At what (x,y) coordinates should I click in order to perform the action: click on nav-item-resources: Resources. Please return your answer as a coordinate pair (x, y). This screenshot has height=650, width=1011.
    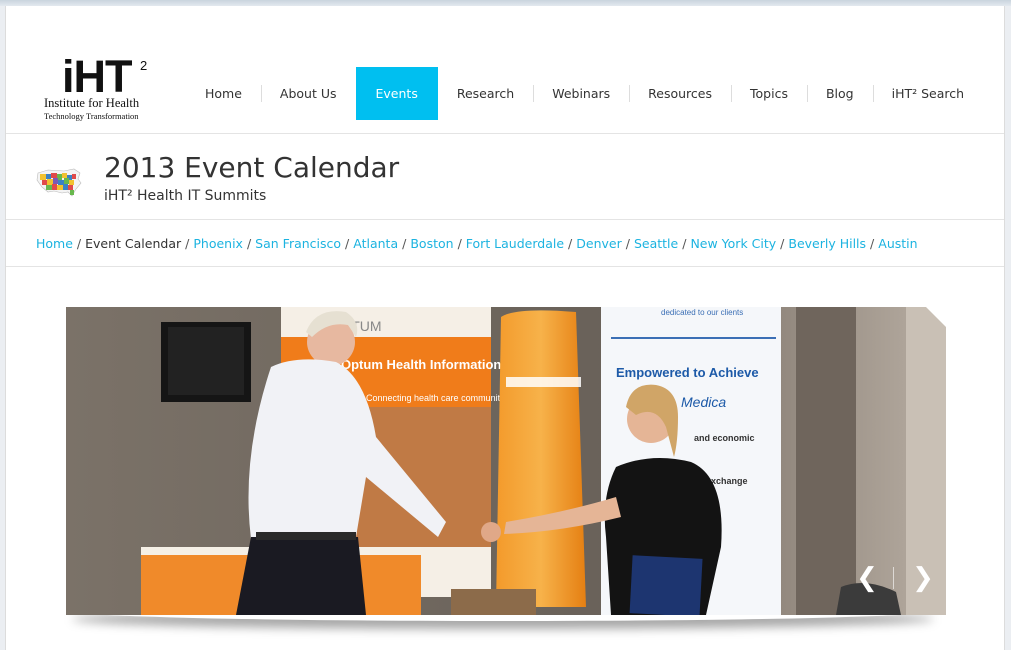
    Looking at the image, I should click on (680, 93).